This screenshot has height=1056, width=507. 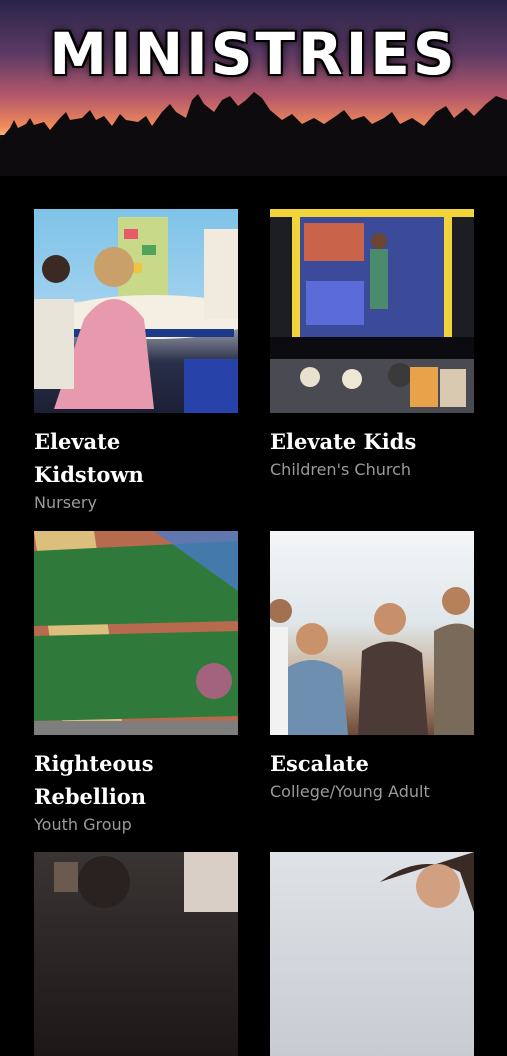 I want to click on ministry-subtitle: College/Young Adult, so click(x=350, y=791).